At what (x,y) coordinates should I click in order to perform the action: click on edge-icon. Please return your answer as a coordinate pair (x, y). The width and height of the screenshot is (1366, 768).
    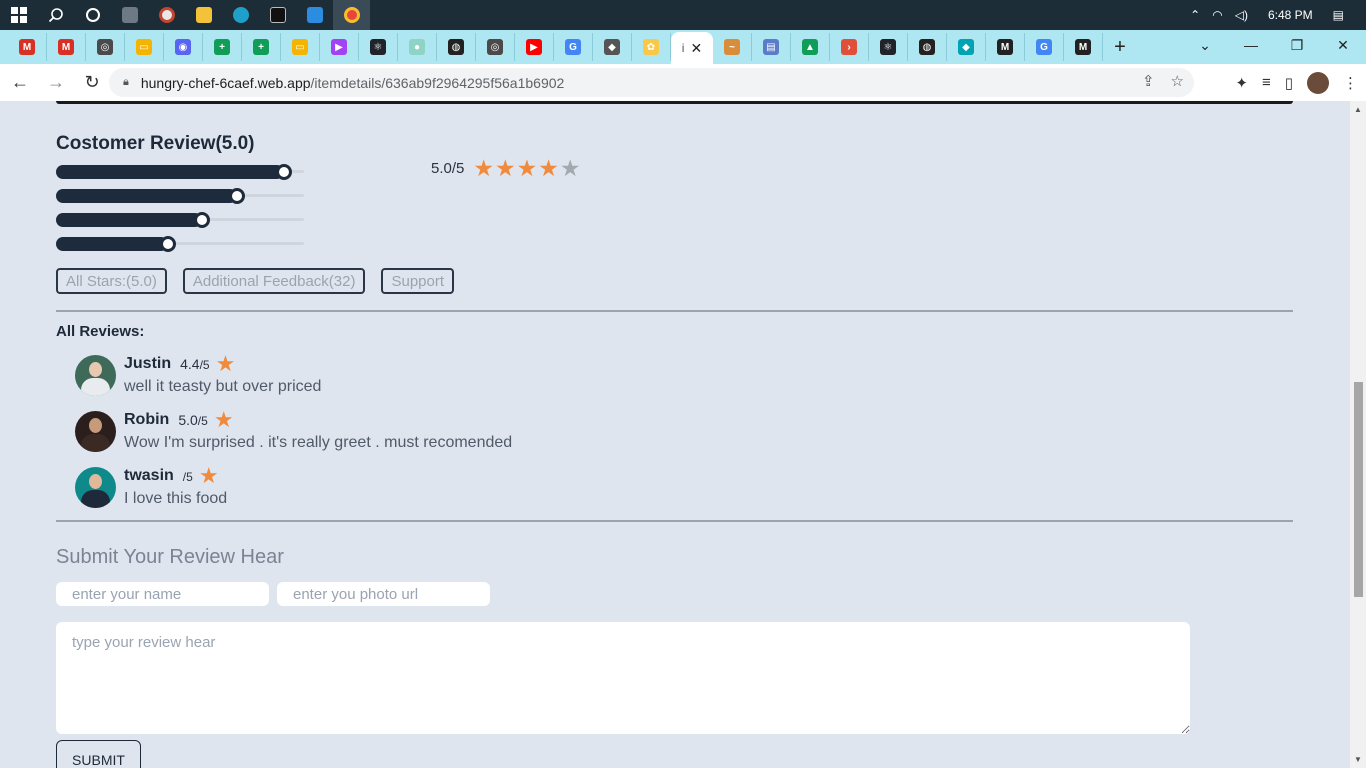
    Looking at the image, I should click on (240, 15).